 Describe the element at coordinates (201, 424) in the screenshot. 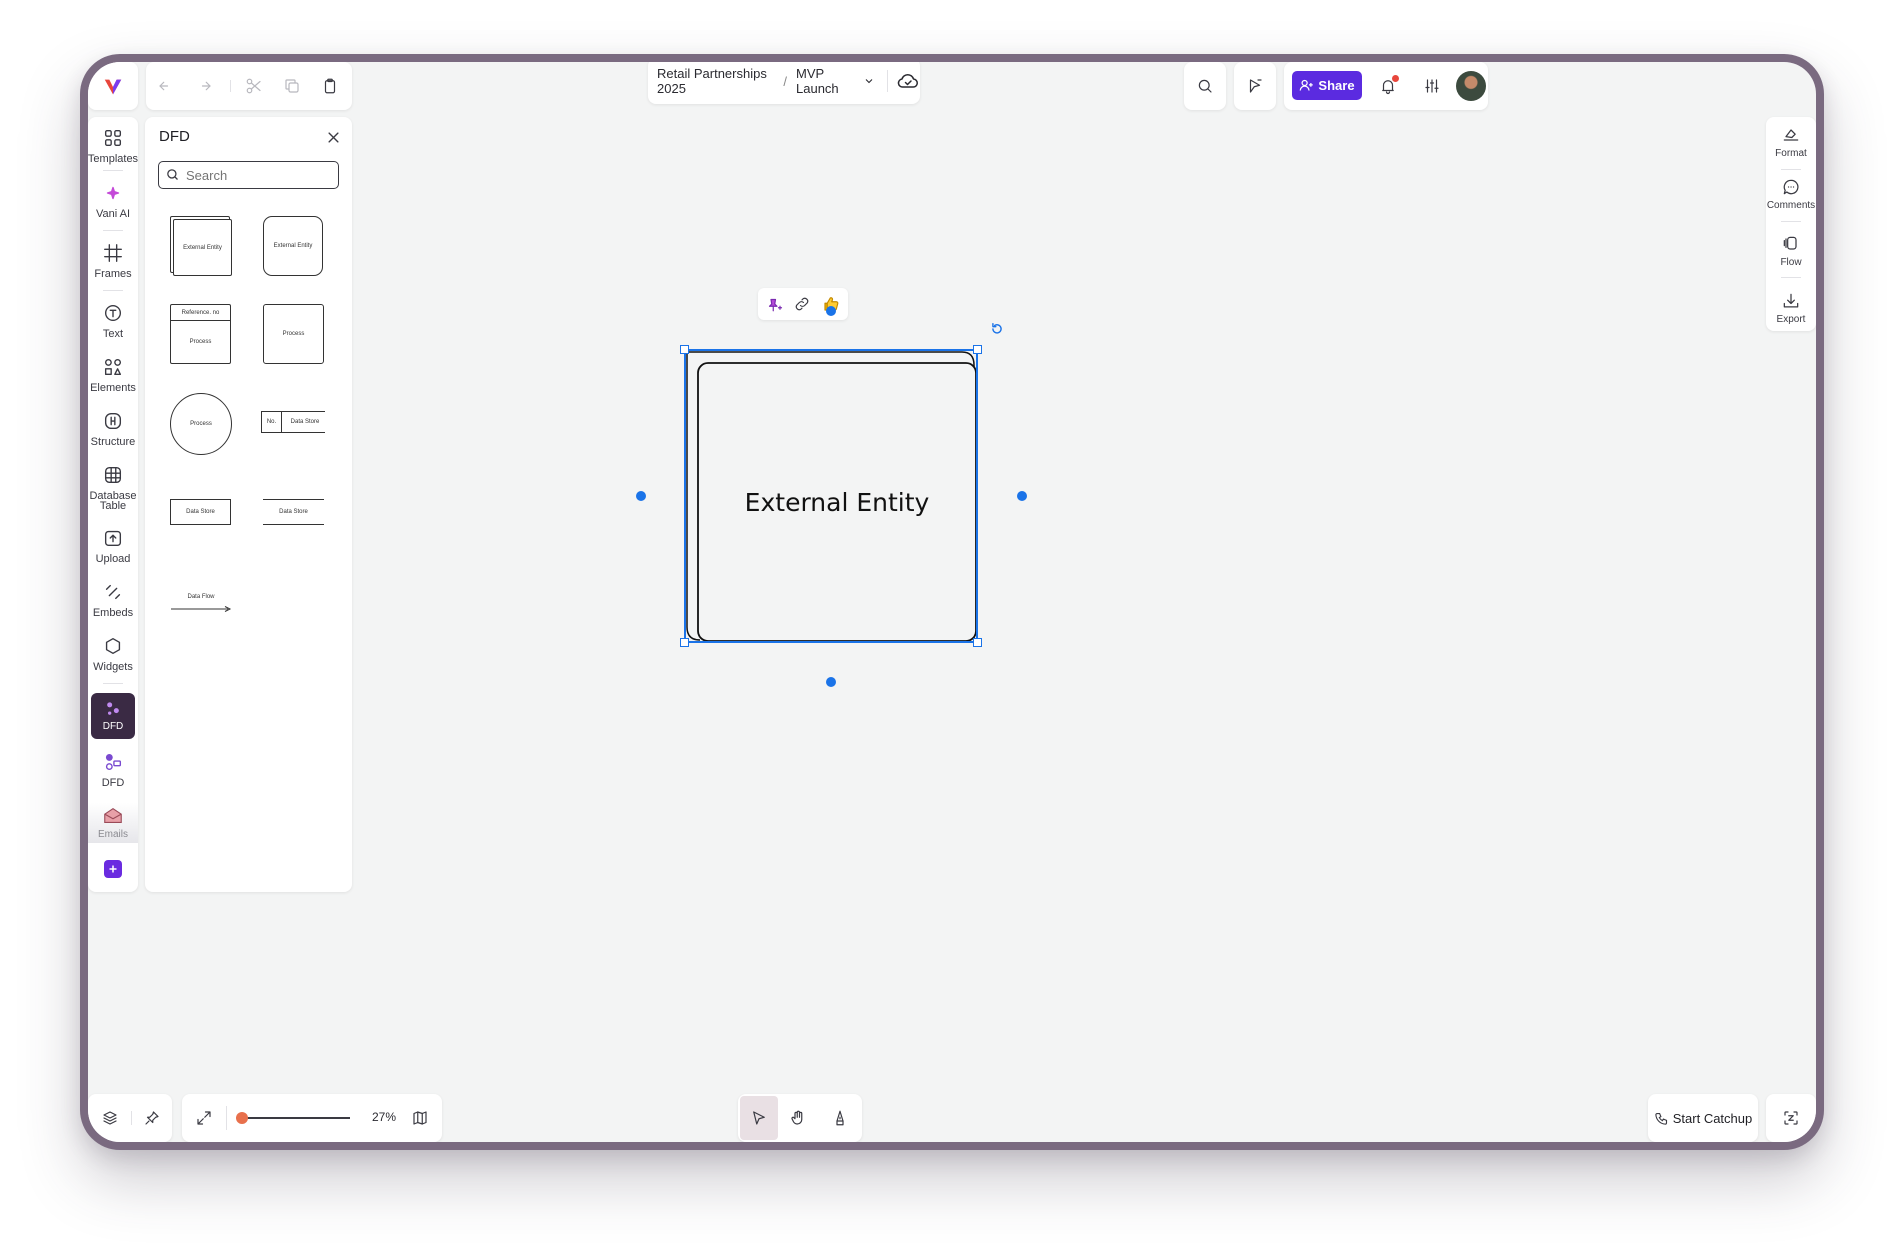

I see `shape-process-circle: Process` at that location.